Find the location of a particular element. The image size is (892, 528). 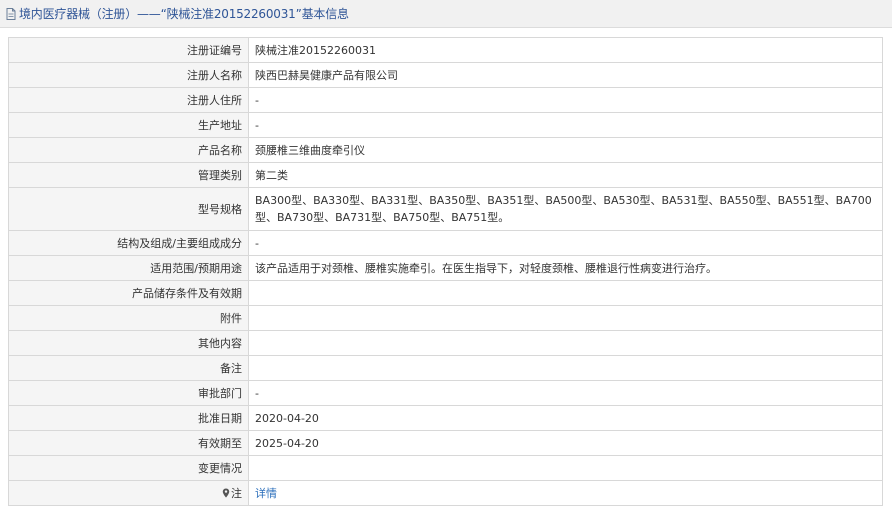

field-label: 批准日期 is located at coordinates (128, 418).